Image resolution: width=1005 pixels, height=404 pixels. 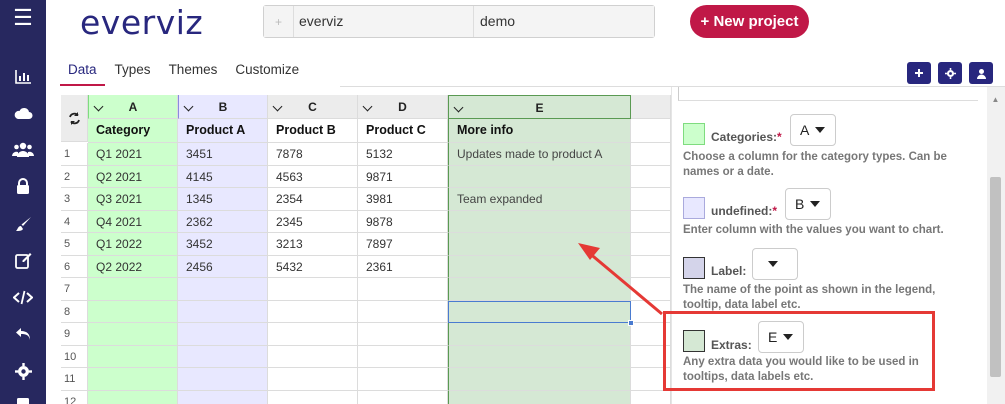 I want to click on team-name-field: demo, so click(x=564, y=21).